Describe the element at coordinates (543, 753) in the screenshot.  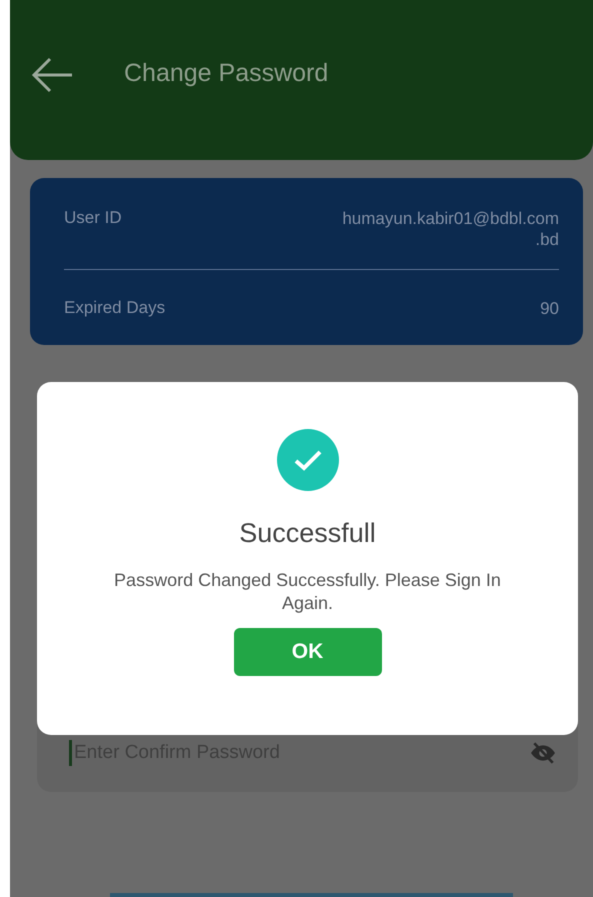
I see `eye-slash-icon` at that location.